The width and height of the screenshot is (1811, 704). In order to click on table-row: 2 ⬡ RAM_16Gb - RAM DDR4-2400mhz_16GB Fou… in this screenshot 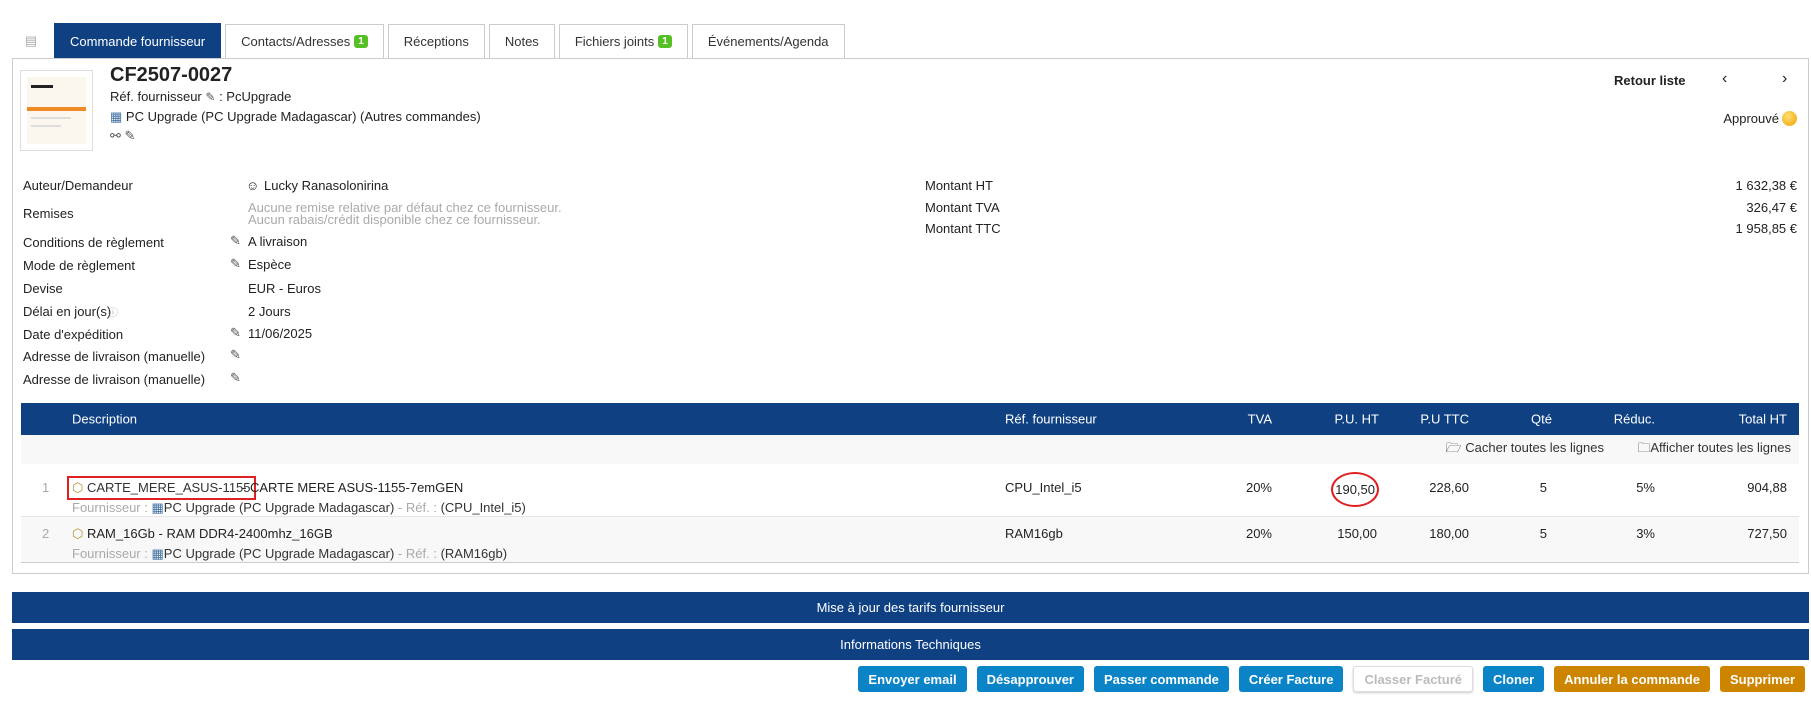, I will do `click(910, 540)`.